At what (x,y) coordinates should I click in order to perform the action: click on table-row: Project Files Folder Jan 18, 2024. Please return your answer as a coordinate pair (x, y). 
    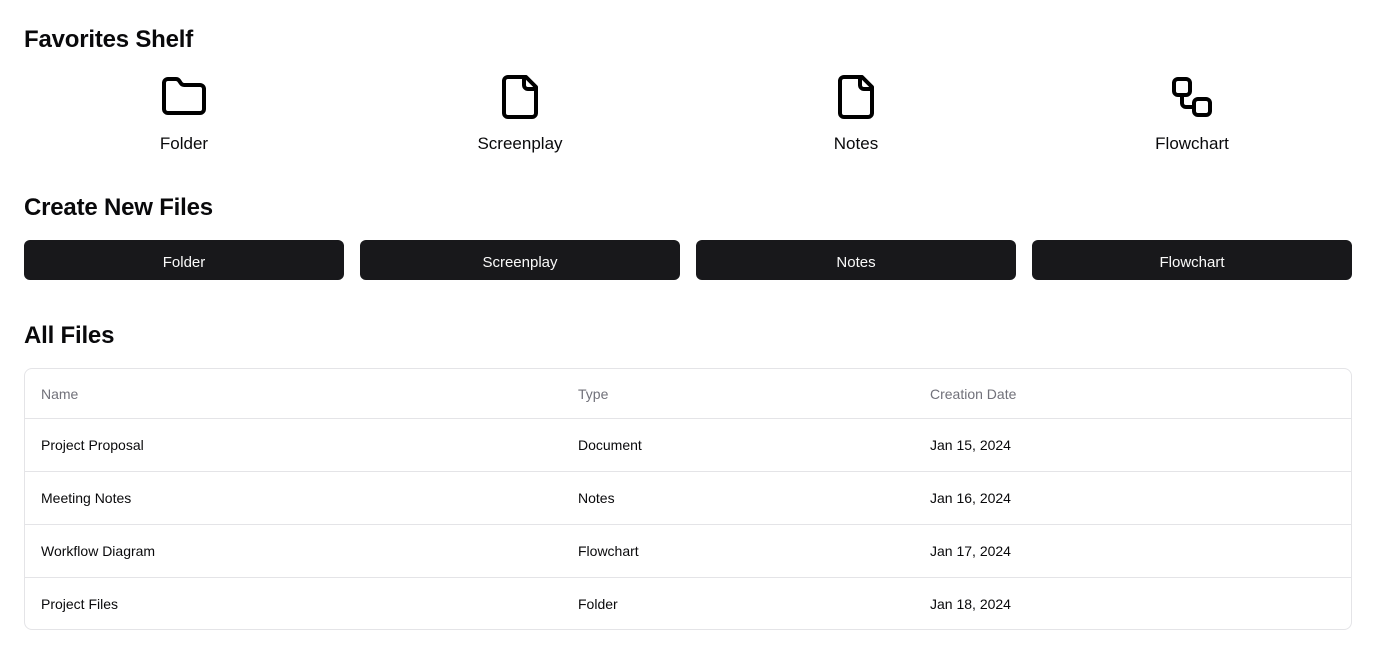
    Looking at the image, I should click on (688, 603).